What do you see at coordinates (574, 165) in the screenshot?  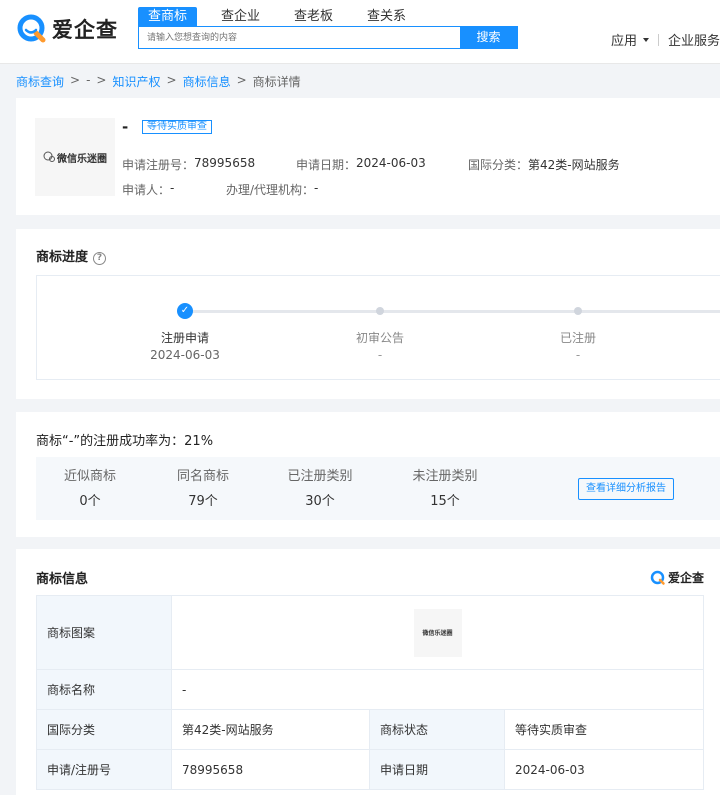 I see `intl-class-value: 第42类-网站服务` at bounding box center [574, 165].